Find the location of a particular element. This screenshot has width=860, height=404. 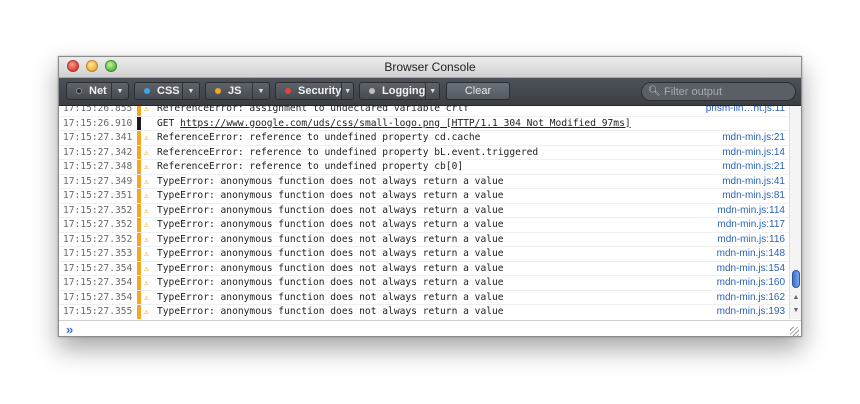

security-dropdown-arrow-icon: ▼ is located at coordinates (347, 91).